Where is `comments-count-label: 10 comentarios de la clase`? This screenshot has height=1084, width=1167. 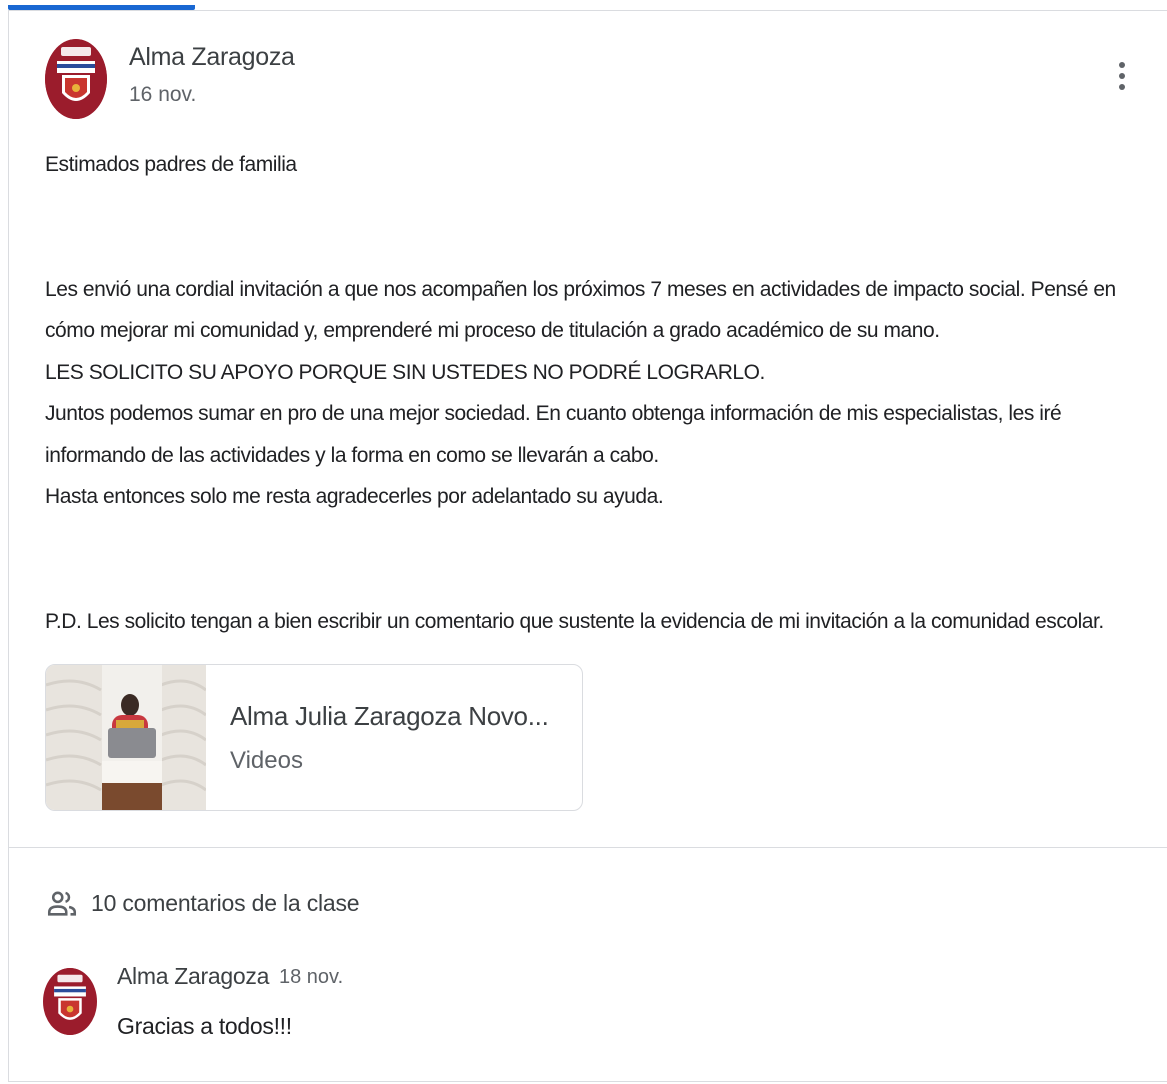 comments-count-label: 10 comentarios de la clase is located at coordinates (225, 902).